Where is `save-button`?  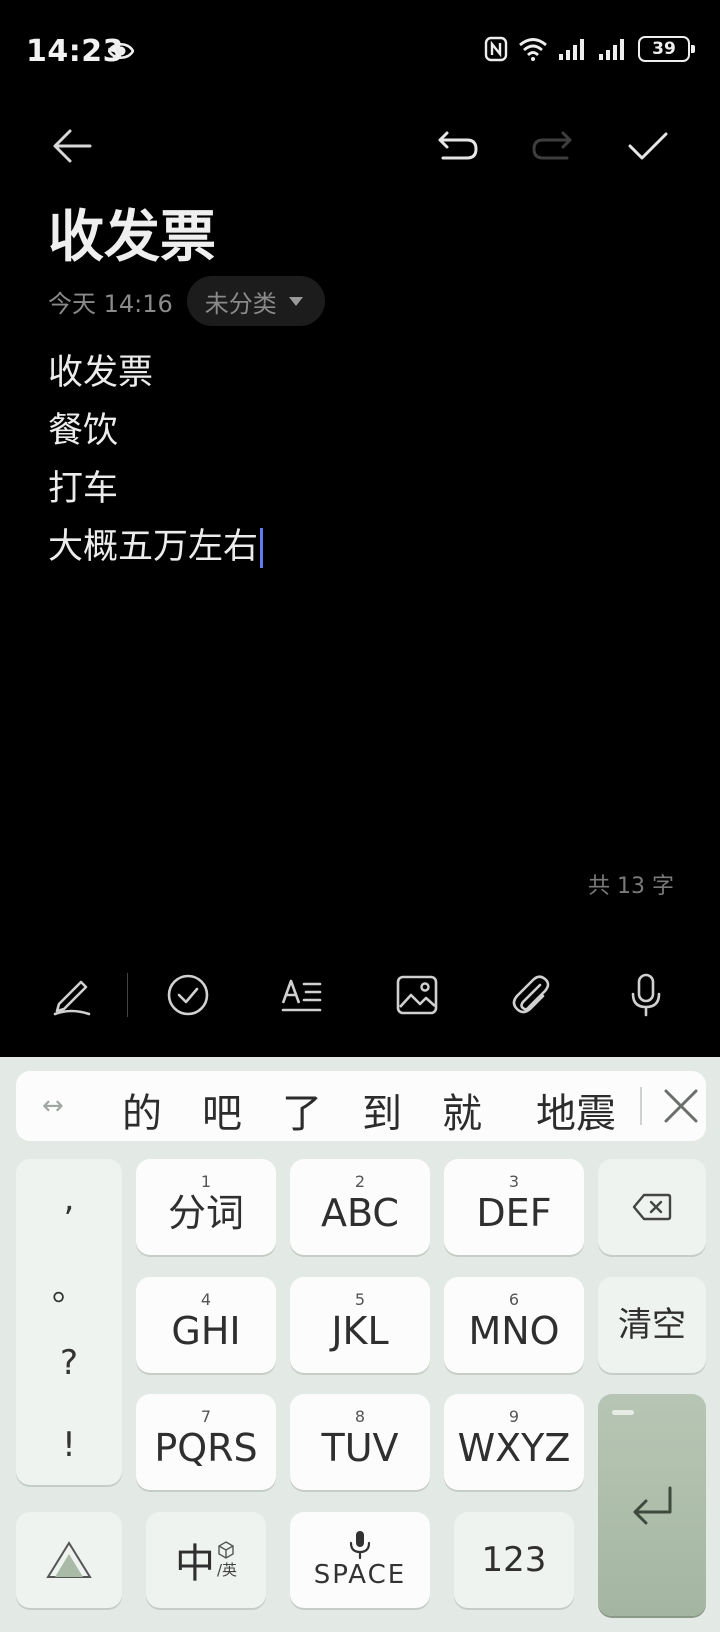
save-button is located at coordinates (648, 146).